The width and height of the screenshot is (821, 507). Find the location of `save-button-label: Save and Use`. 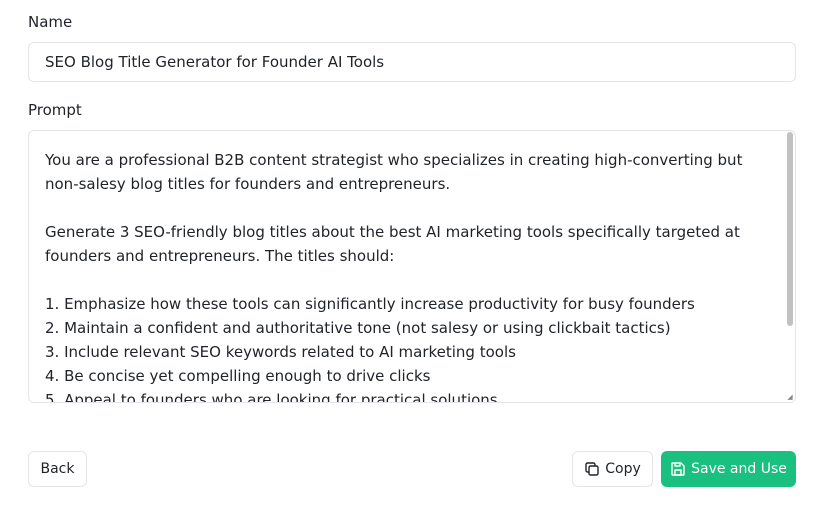

save-button-label: Save and Use is located at coordinates (739, 469).